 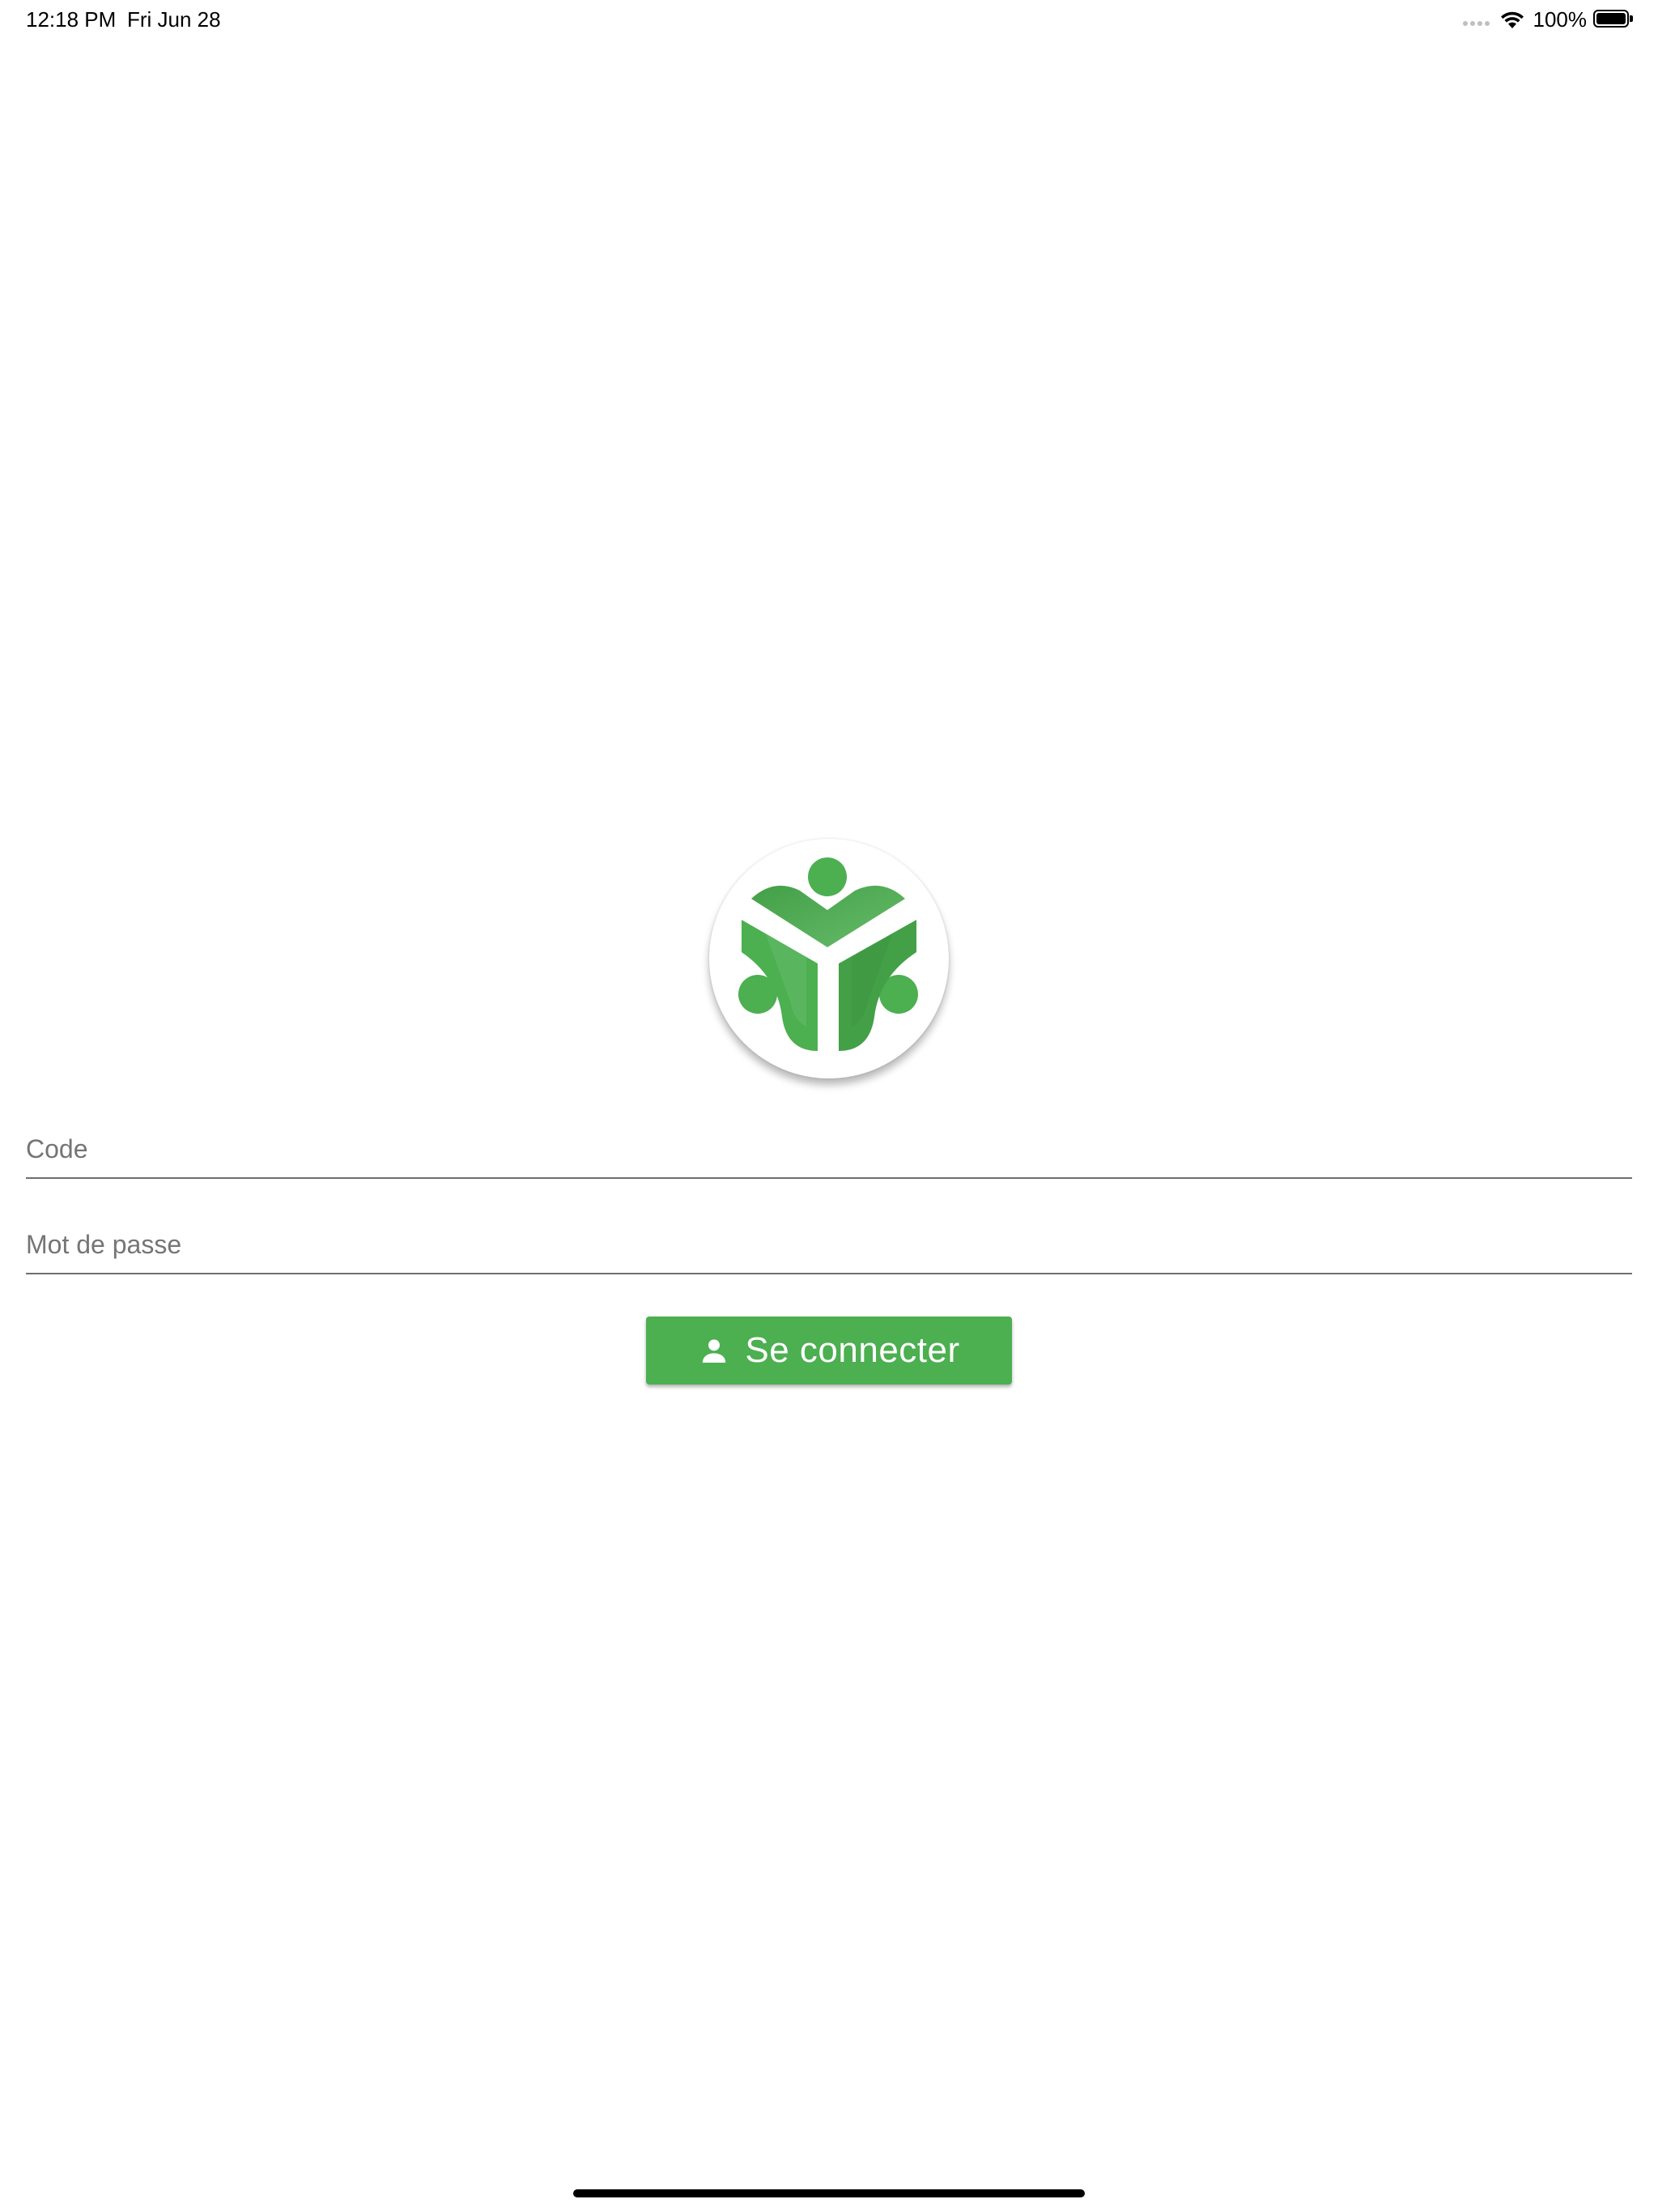 What do you see at coordinates (71, 19) in the screenshot?
I see `status-time: 12:18 PM` at bounding box center [71, 19].